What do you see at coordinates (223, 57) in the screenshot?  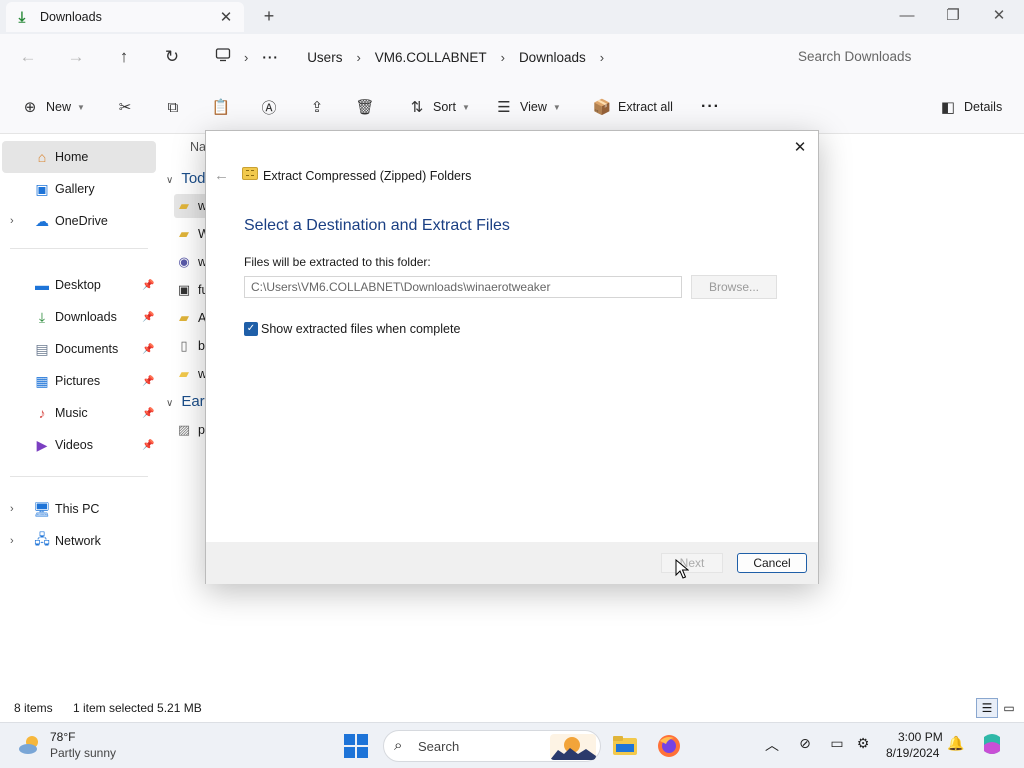 I see `computer-icon` at bounding box center [223, 57].